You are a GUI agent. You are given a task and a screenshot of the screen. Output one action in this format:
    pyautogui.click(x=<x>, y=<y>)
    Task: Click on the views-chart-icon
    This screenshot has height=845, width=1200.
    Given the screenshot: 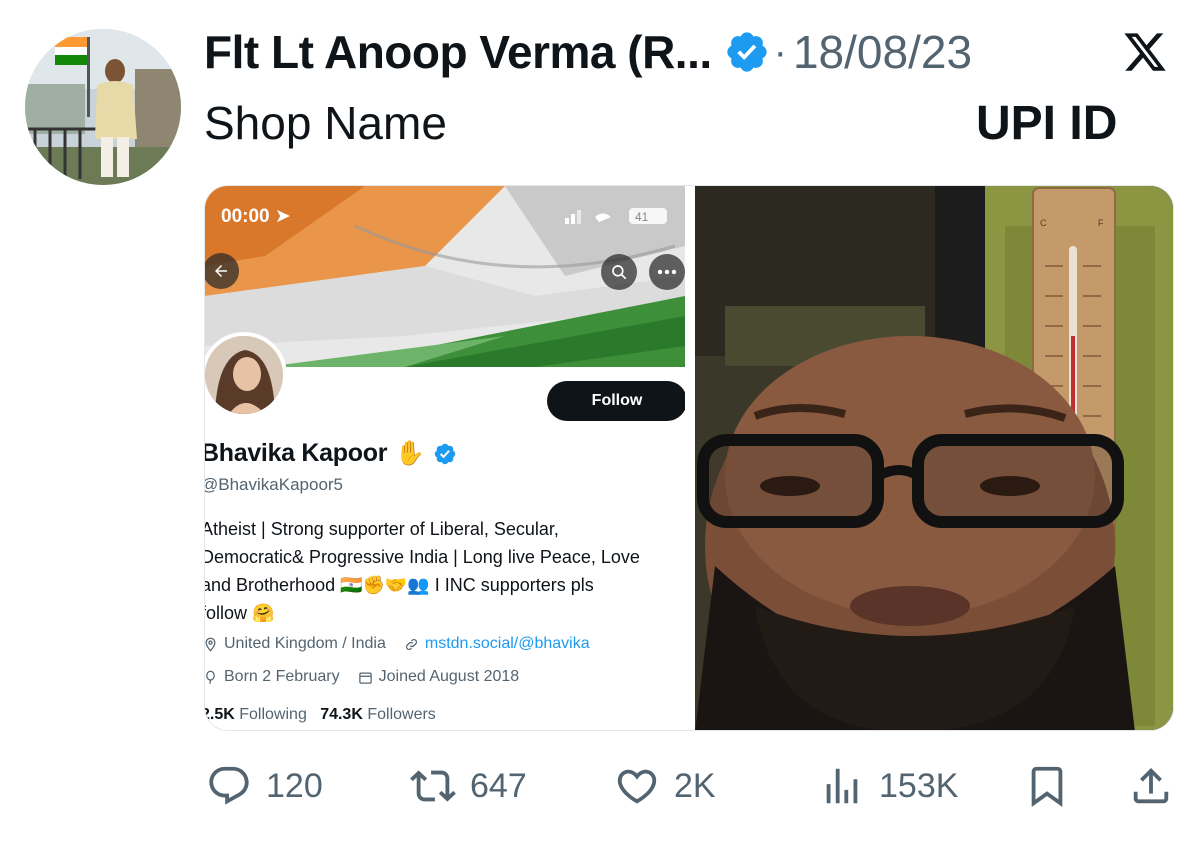 What is the action you would take?
    pyautogui.click(x=842, y=786)
    